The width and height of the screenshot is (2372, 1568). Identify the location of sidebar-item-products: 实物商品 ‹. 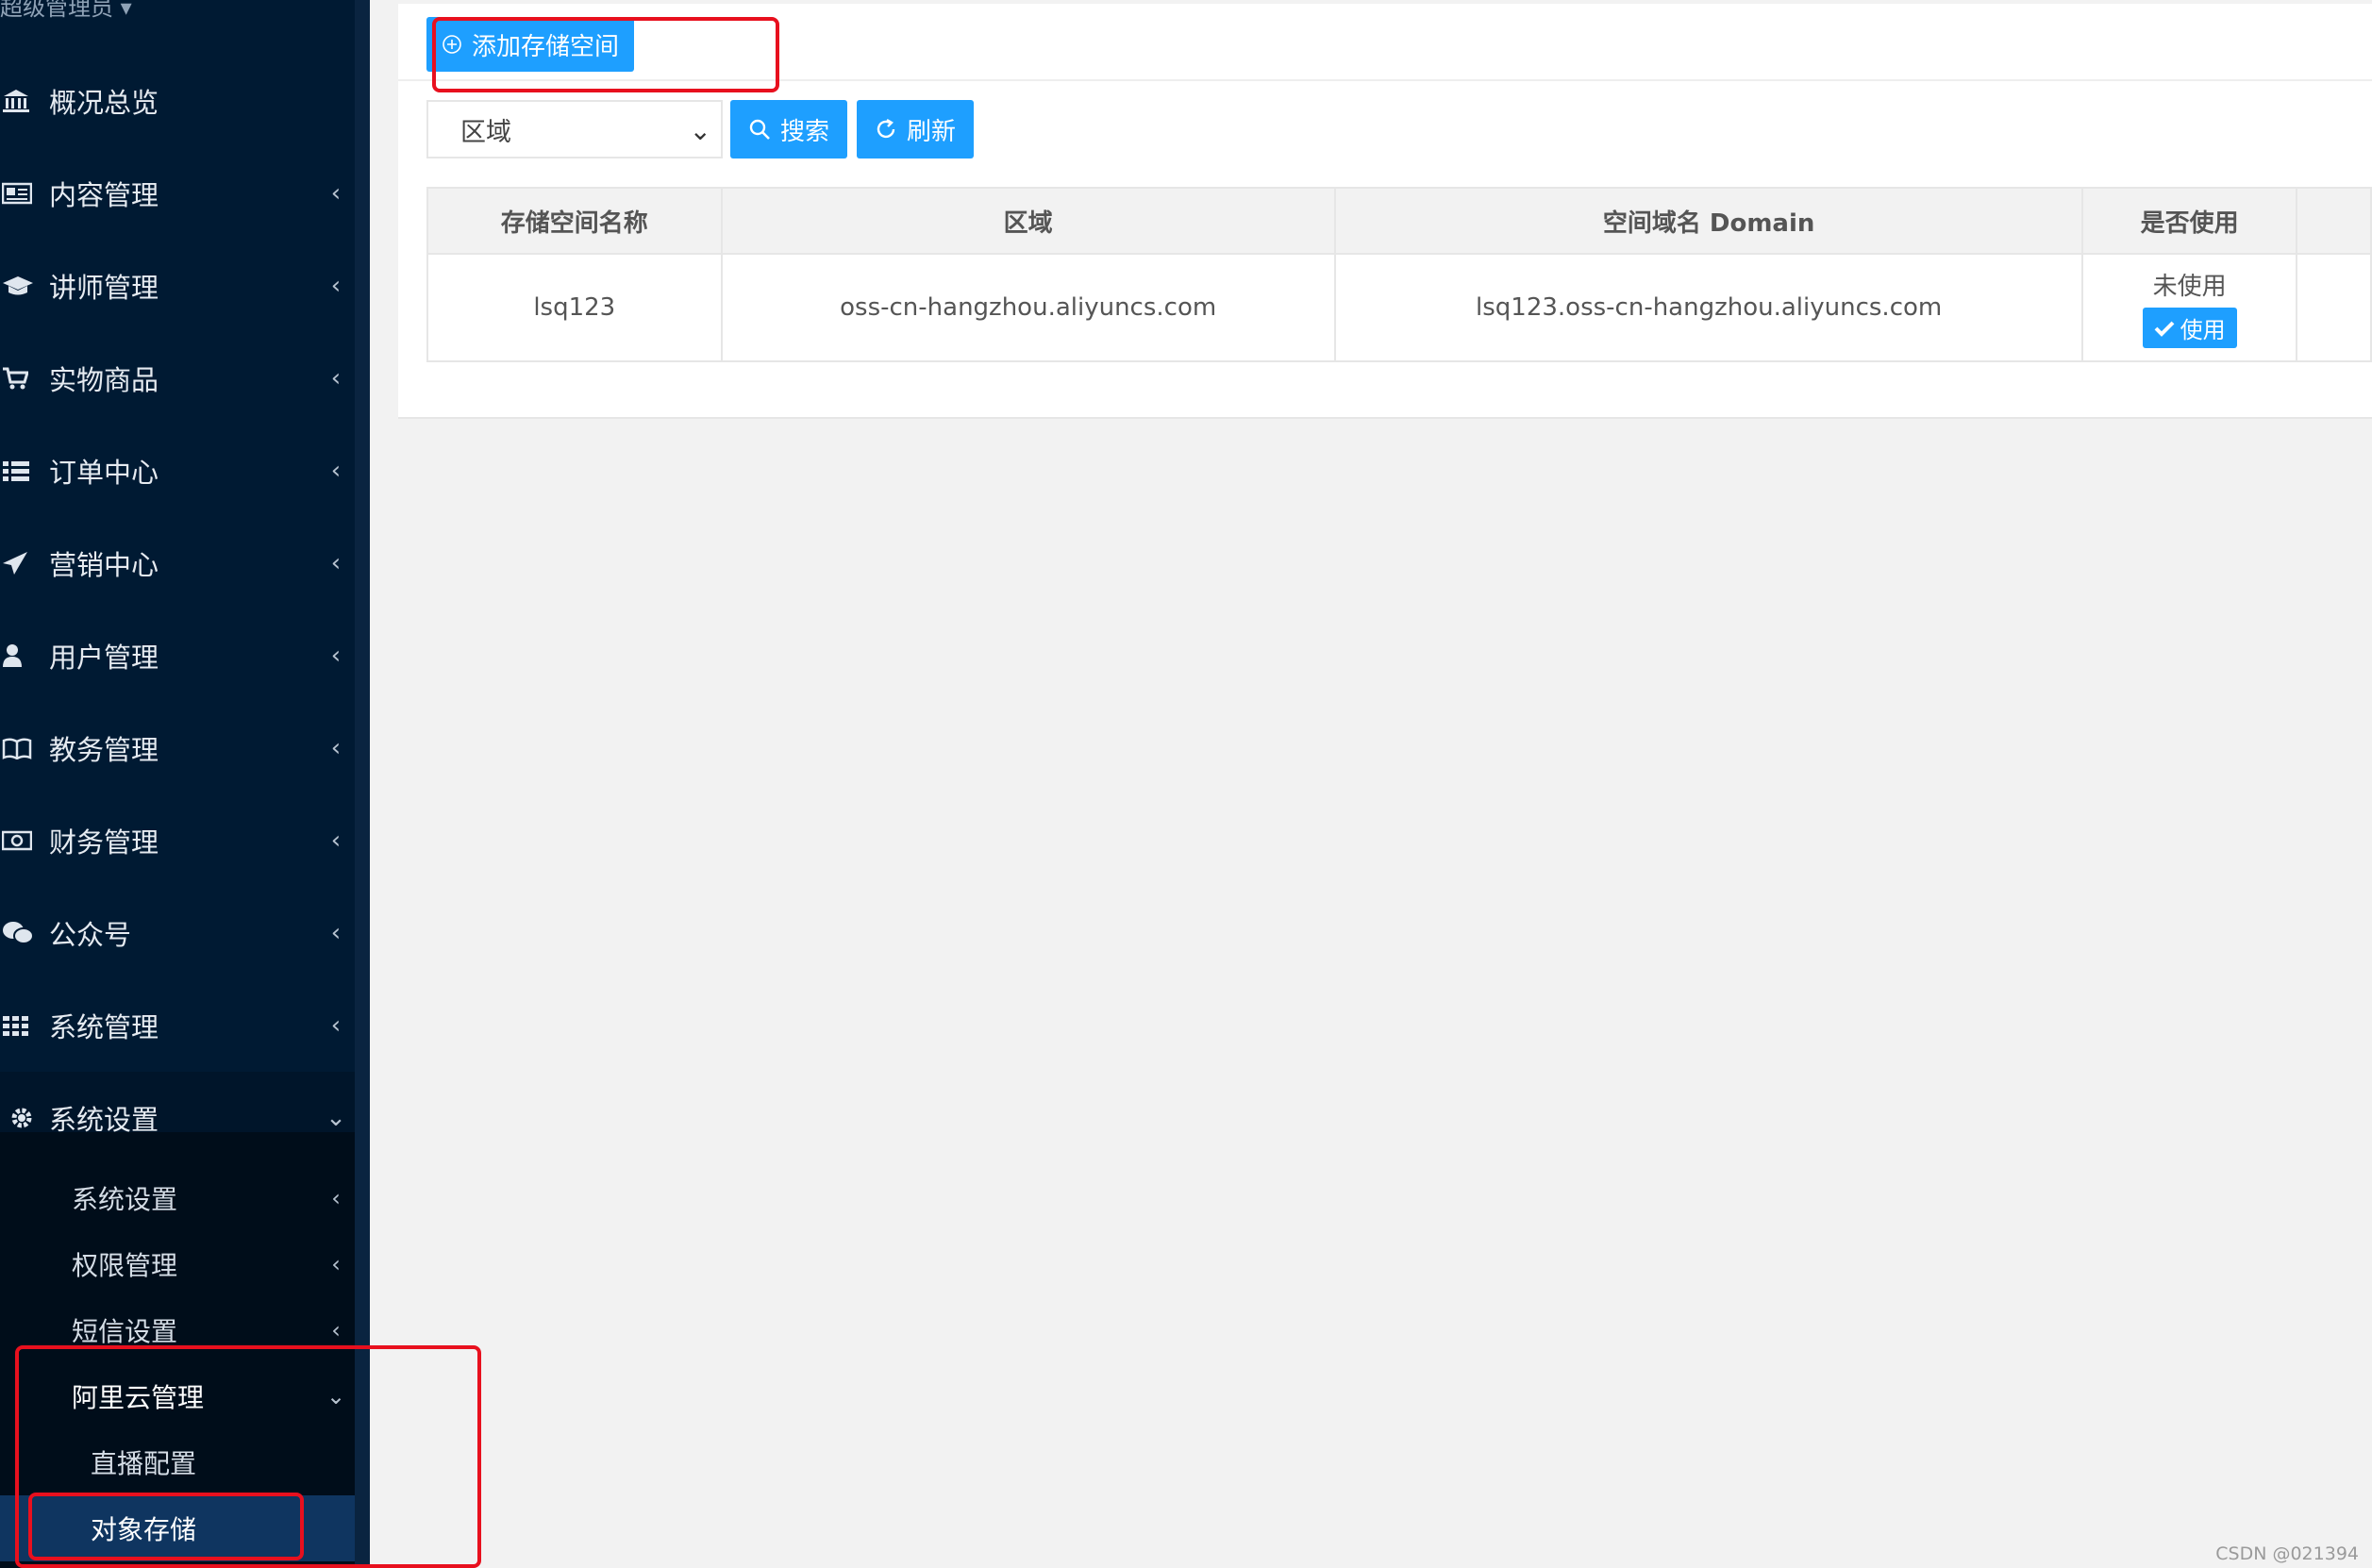
(177, 378).